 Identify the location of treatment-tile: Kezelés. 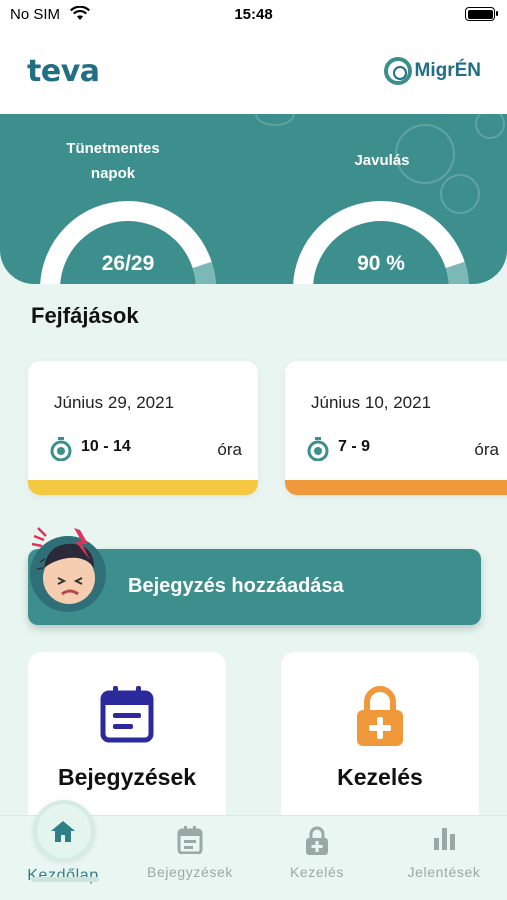
(380, 742).